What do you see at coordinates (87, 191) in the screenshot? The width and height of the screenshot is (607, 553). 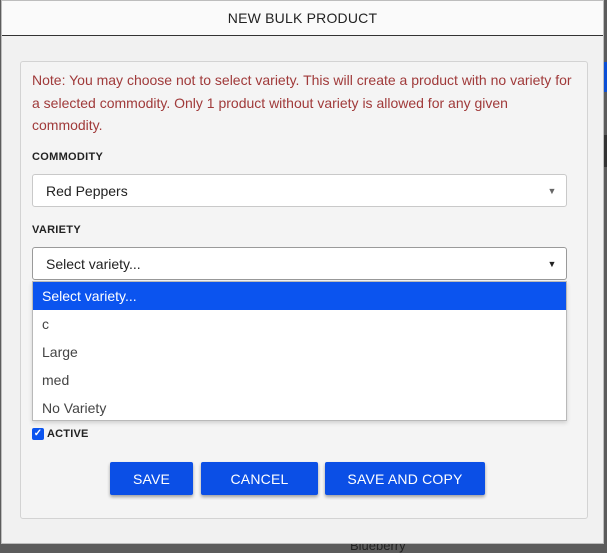 I see `commodity-select-value: Red Peppers` at bounding box center [87, 191].